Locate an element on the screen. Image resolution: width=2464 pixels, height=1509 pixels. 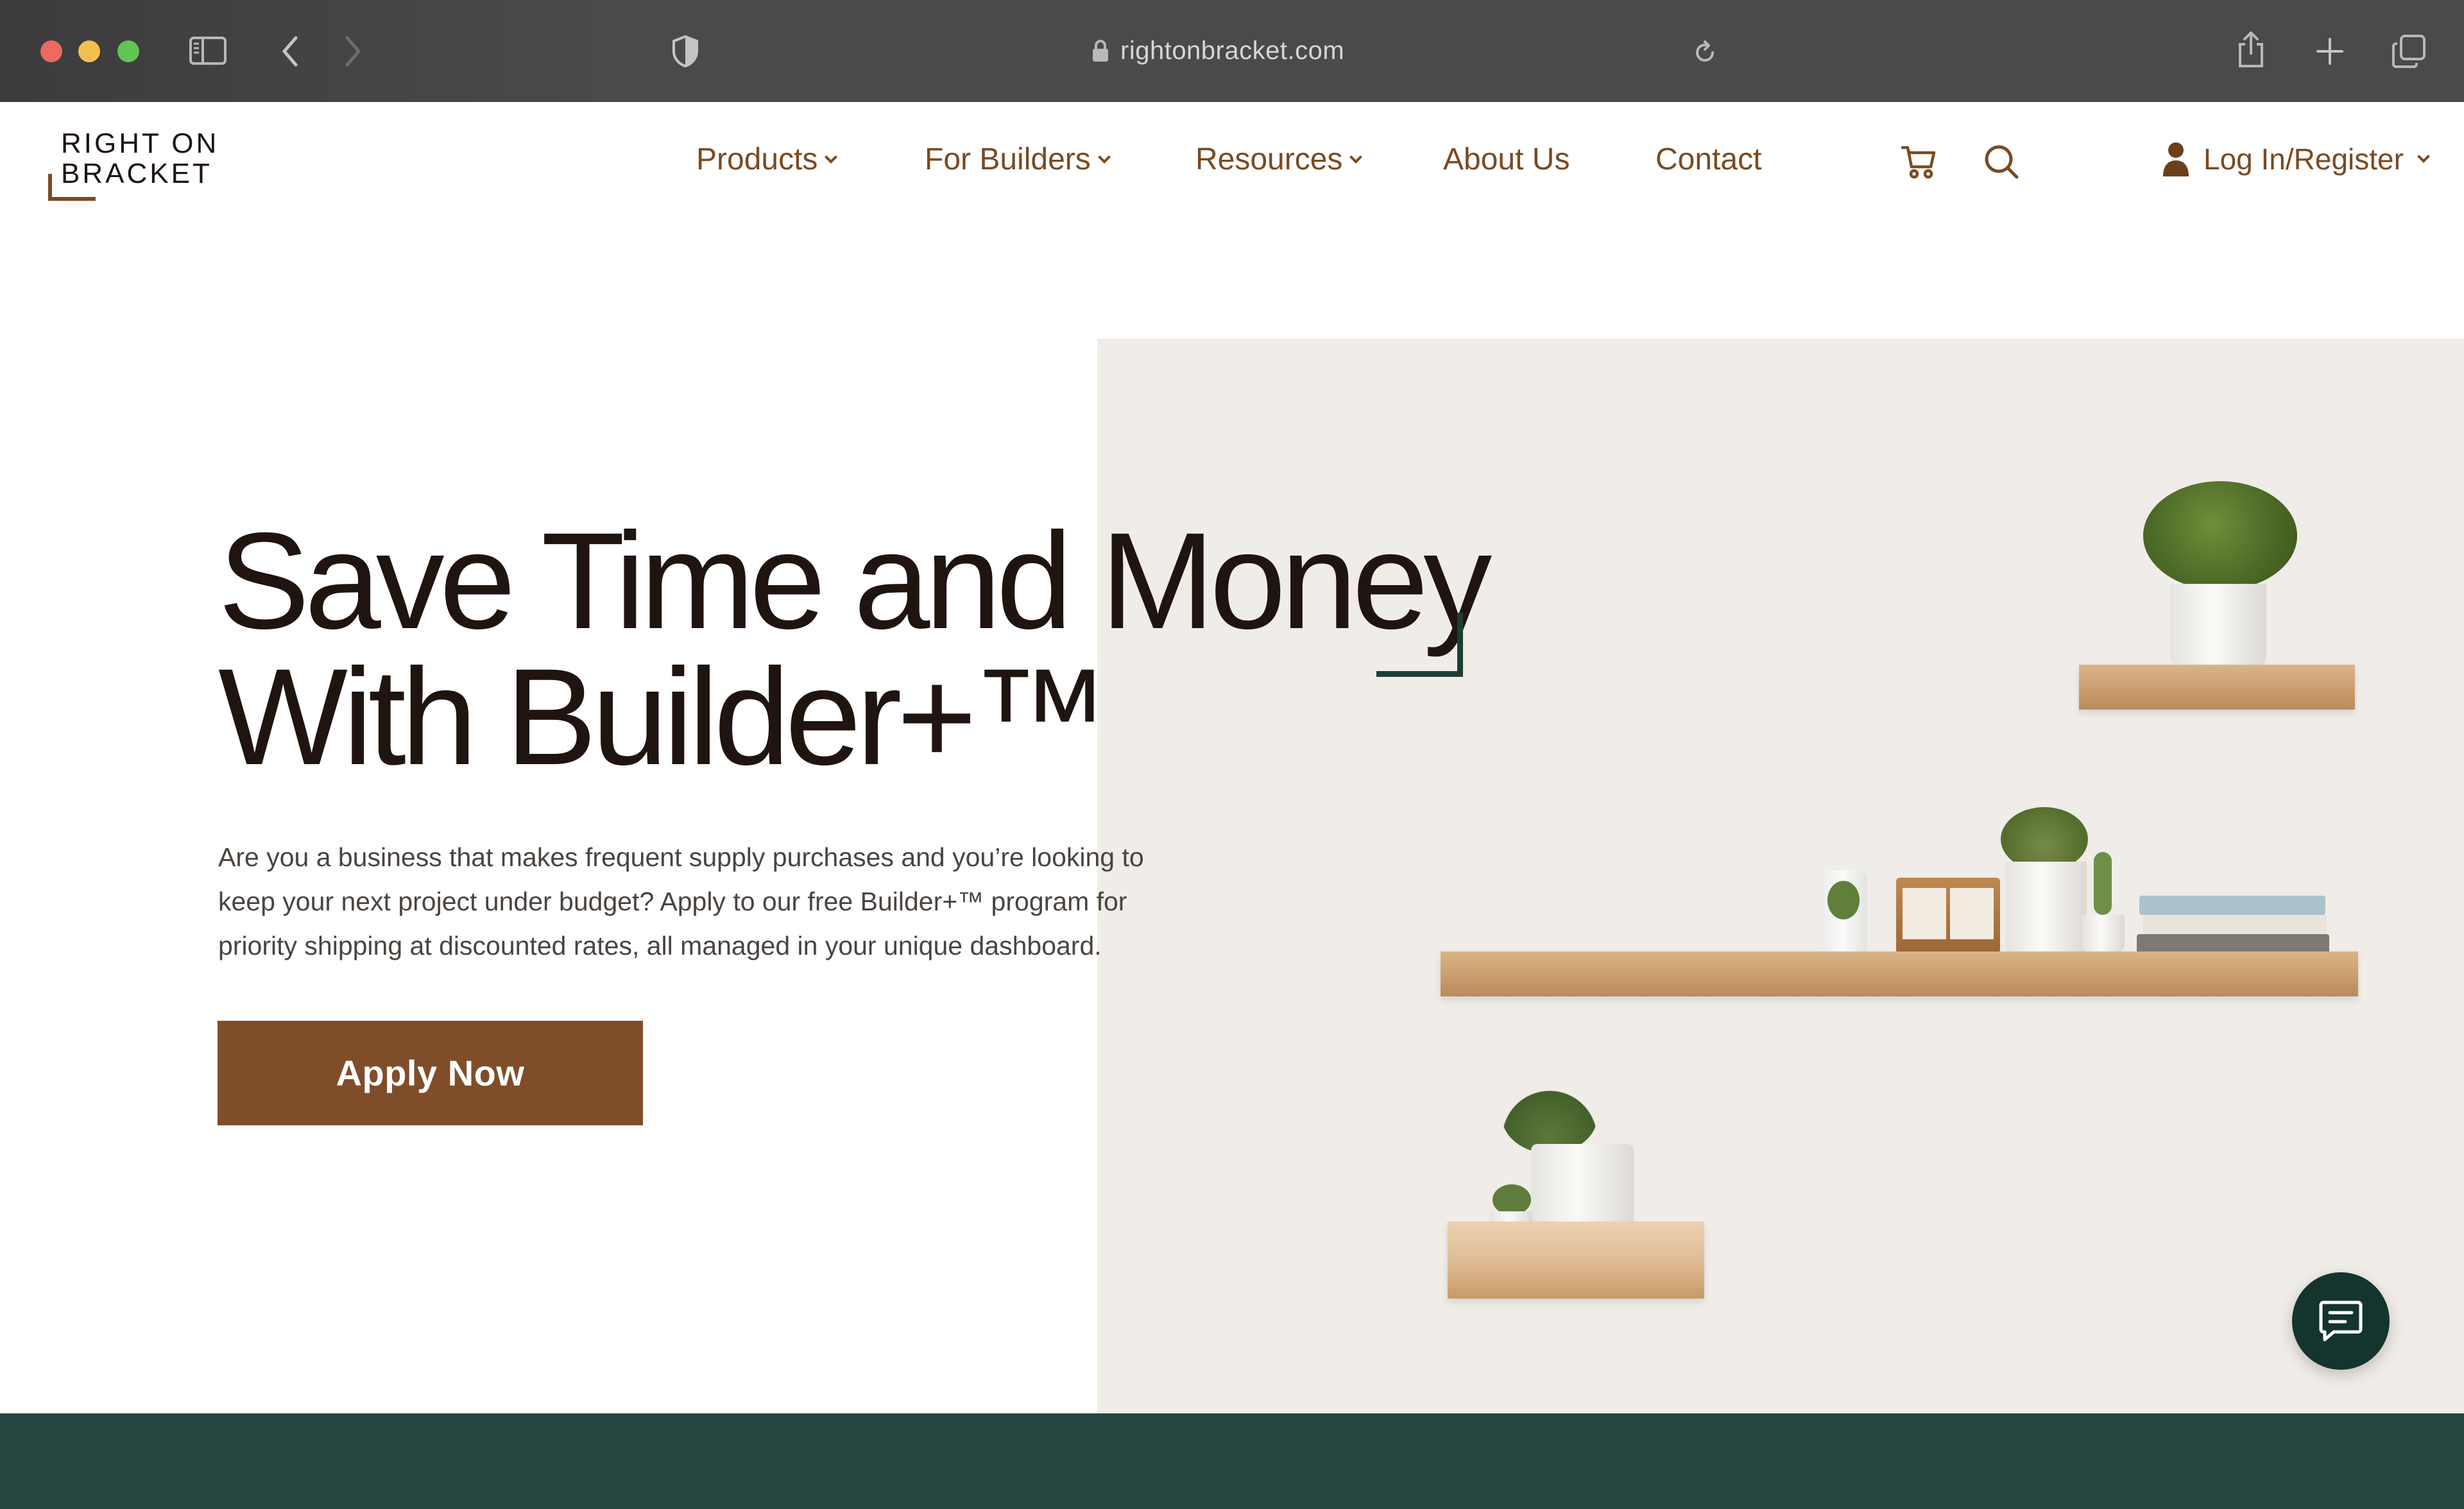
search-icon is located at coordinates (2001, 162).